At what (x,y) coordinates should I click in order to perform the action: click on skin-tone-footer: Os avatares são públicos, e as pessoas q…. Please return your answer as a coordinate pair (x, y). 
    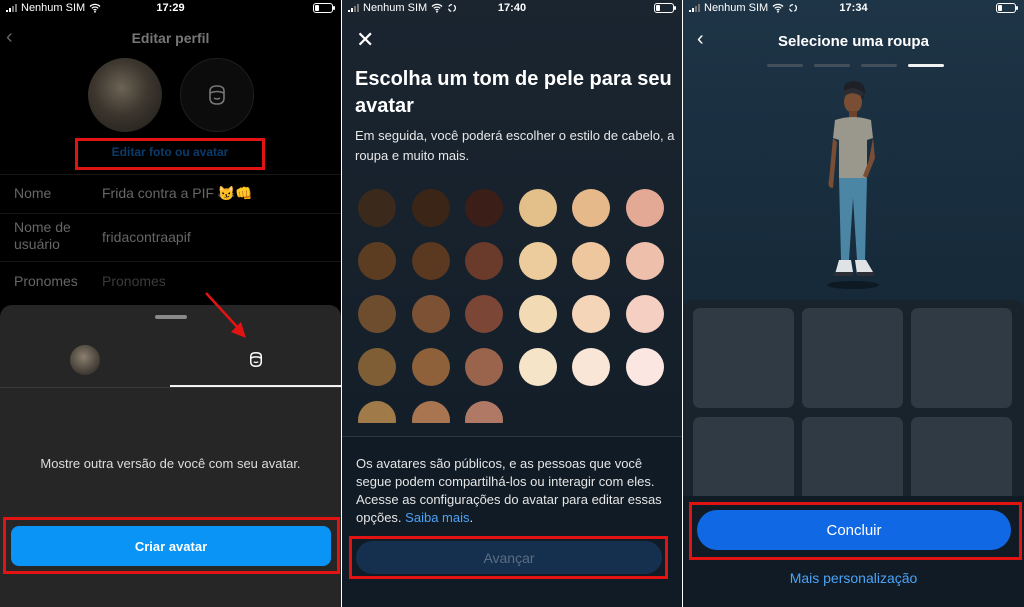
    Looking at the image, I should click on (512, 521).